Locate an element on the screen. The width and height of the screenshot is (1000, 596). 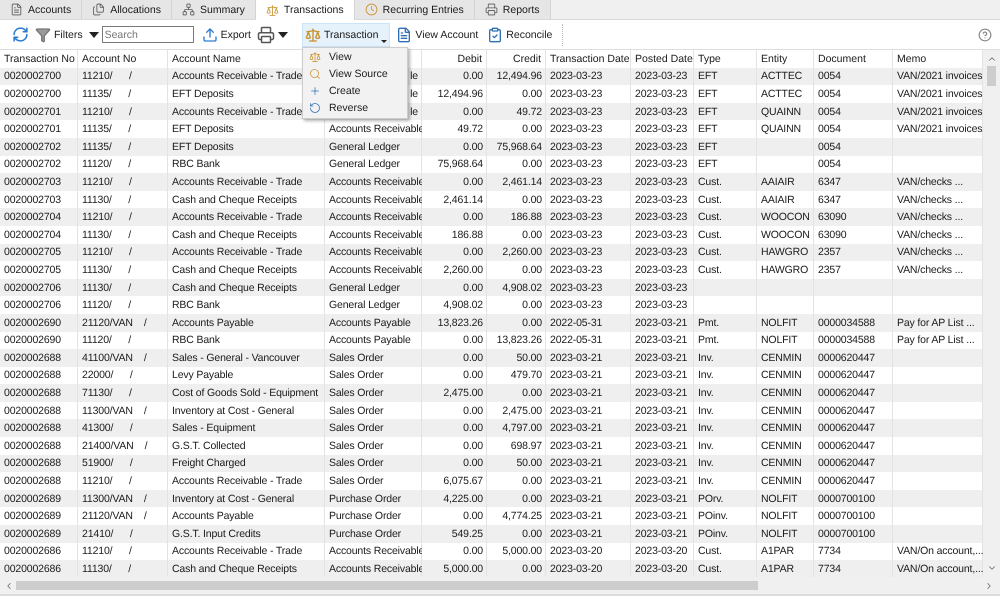
table-cell: Sales Order is located at coordinates (373, 428).